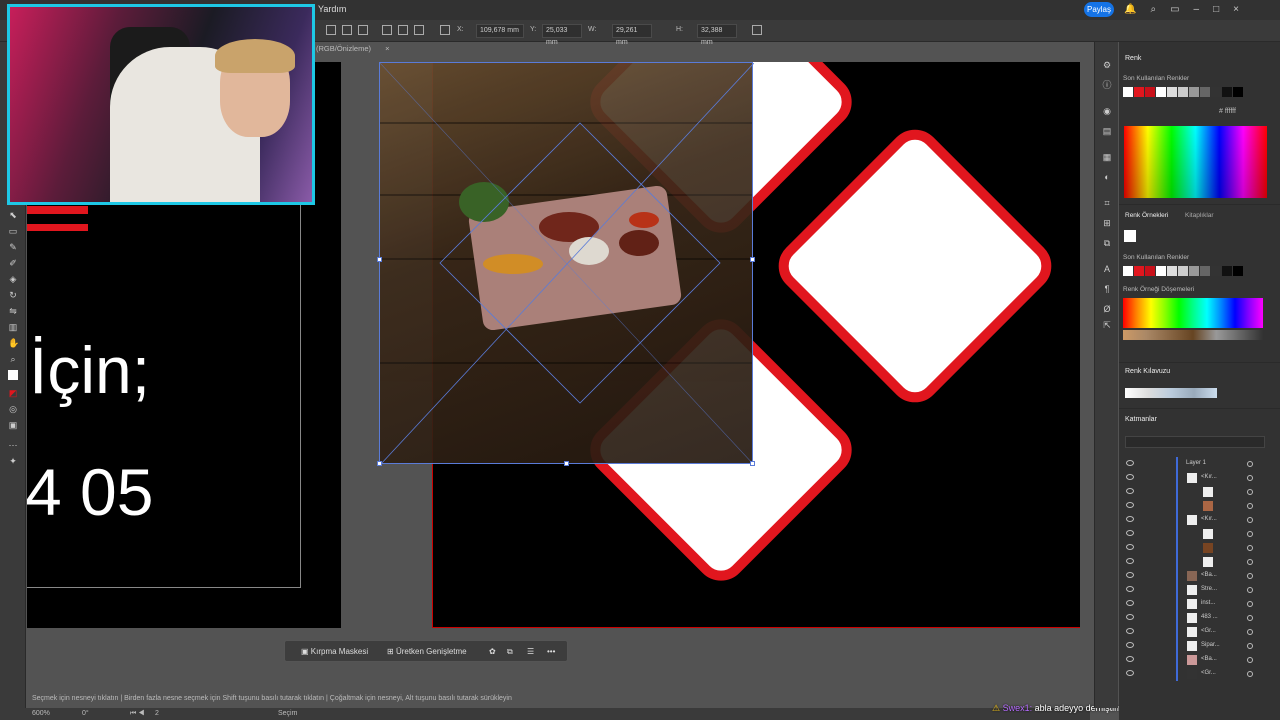 Image resolution: width=1280 pixels, height=720 pixels. Describe the element at coordinates (1193, 313) in the screenshot. I see `swatch-grid` at that location.